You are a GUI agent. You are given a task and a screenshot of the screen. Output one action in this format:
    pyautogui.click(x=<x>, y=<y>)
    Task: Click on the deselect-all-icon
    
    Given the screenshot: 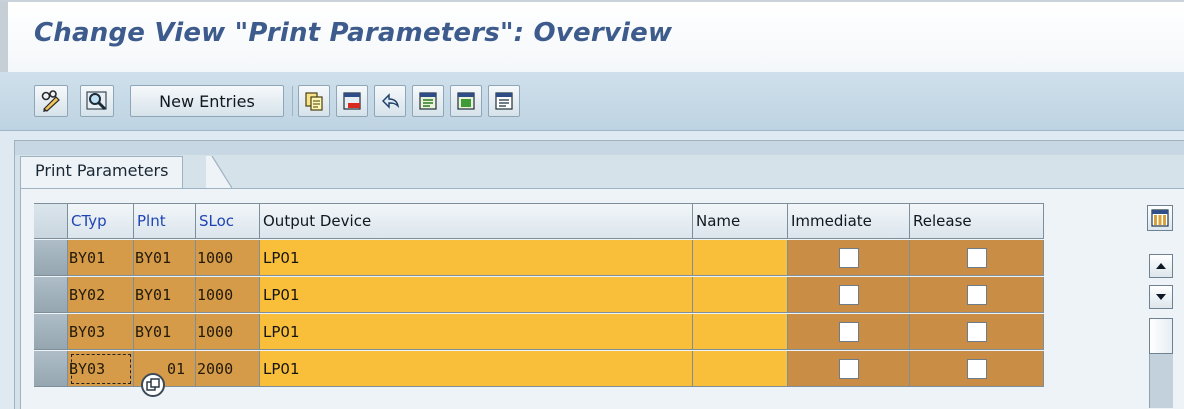 What is the action you would take?
    pyautogui.click(x=504, y=101)
    